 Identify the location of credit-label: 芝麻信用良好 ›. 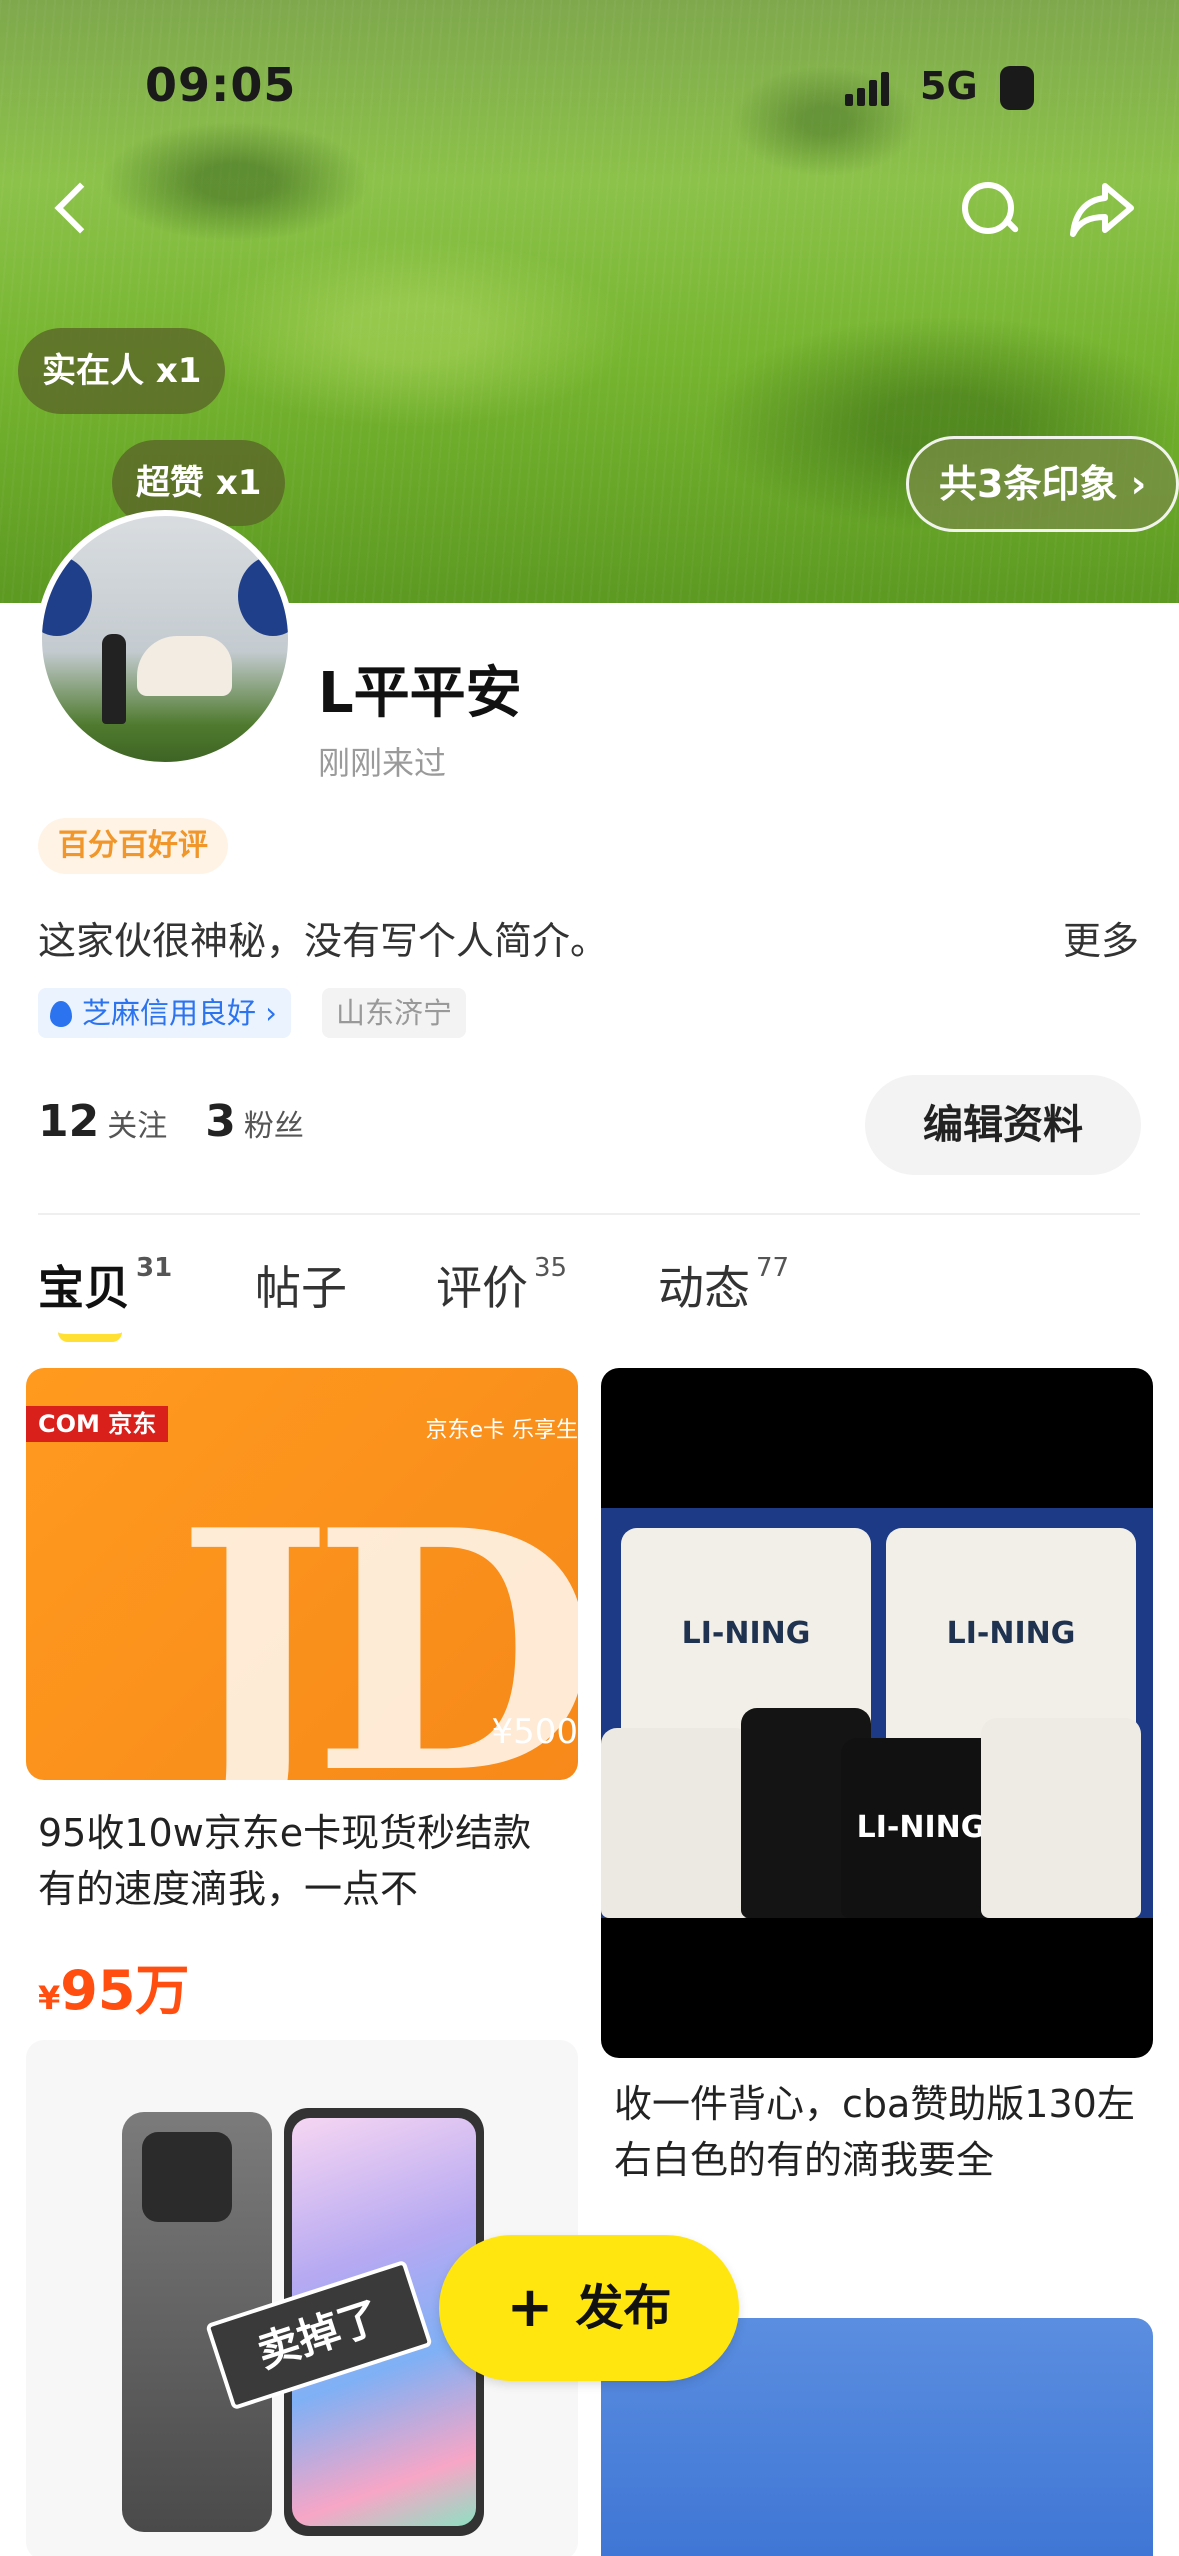
(179, 1013).